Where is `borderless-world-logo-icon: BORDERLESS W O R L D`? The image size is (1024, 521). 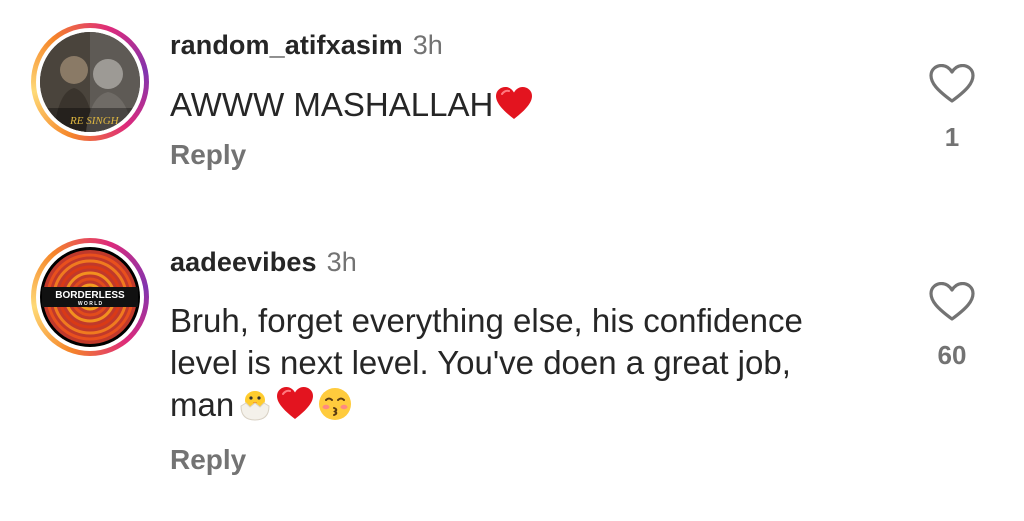
borderless-world-logo-icon: BORDERLESS W O R L D is located at coordinates (90, 297).